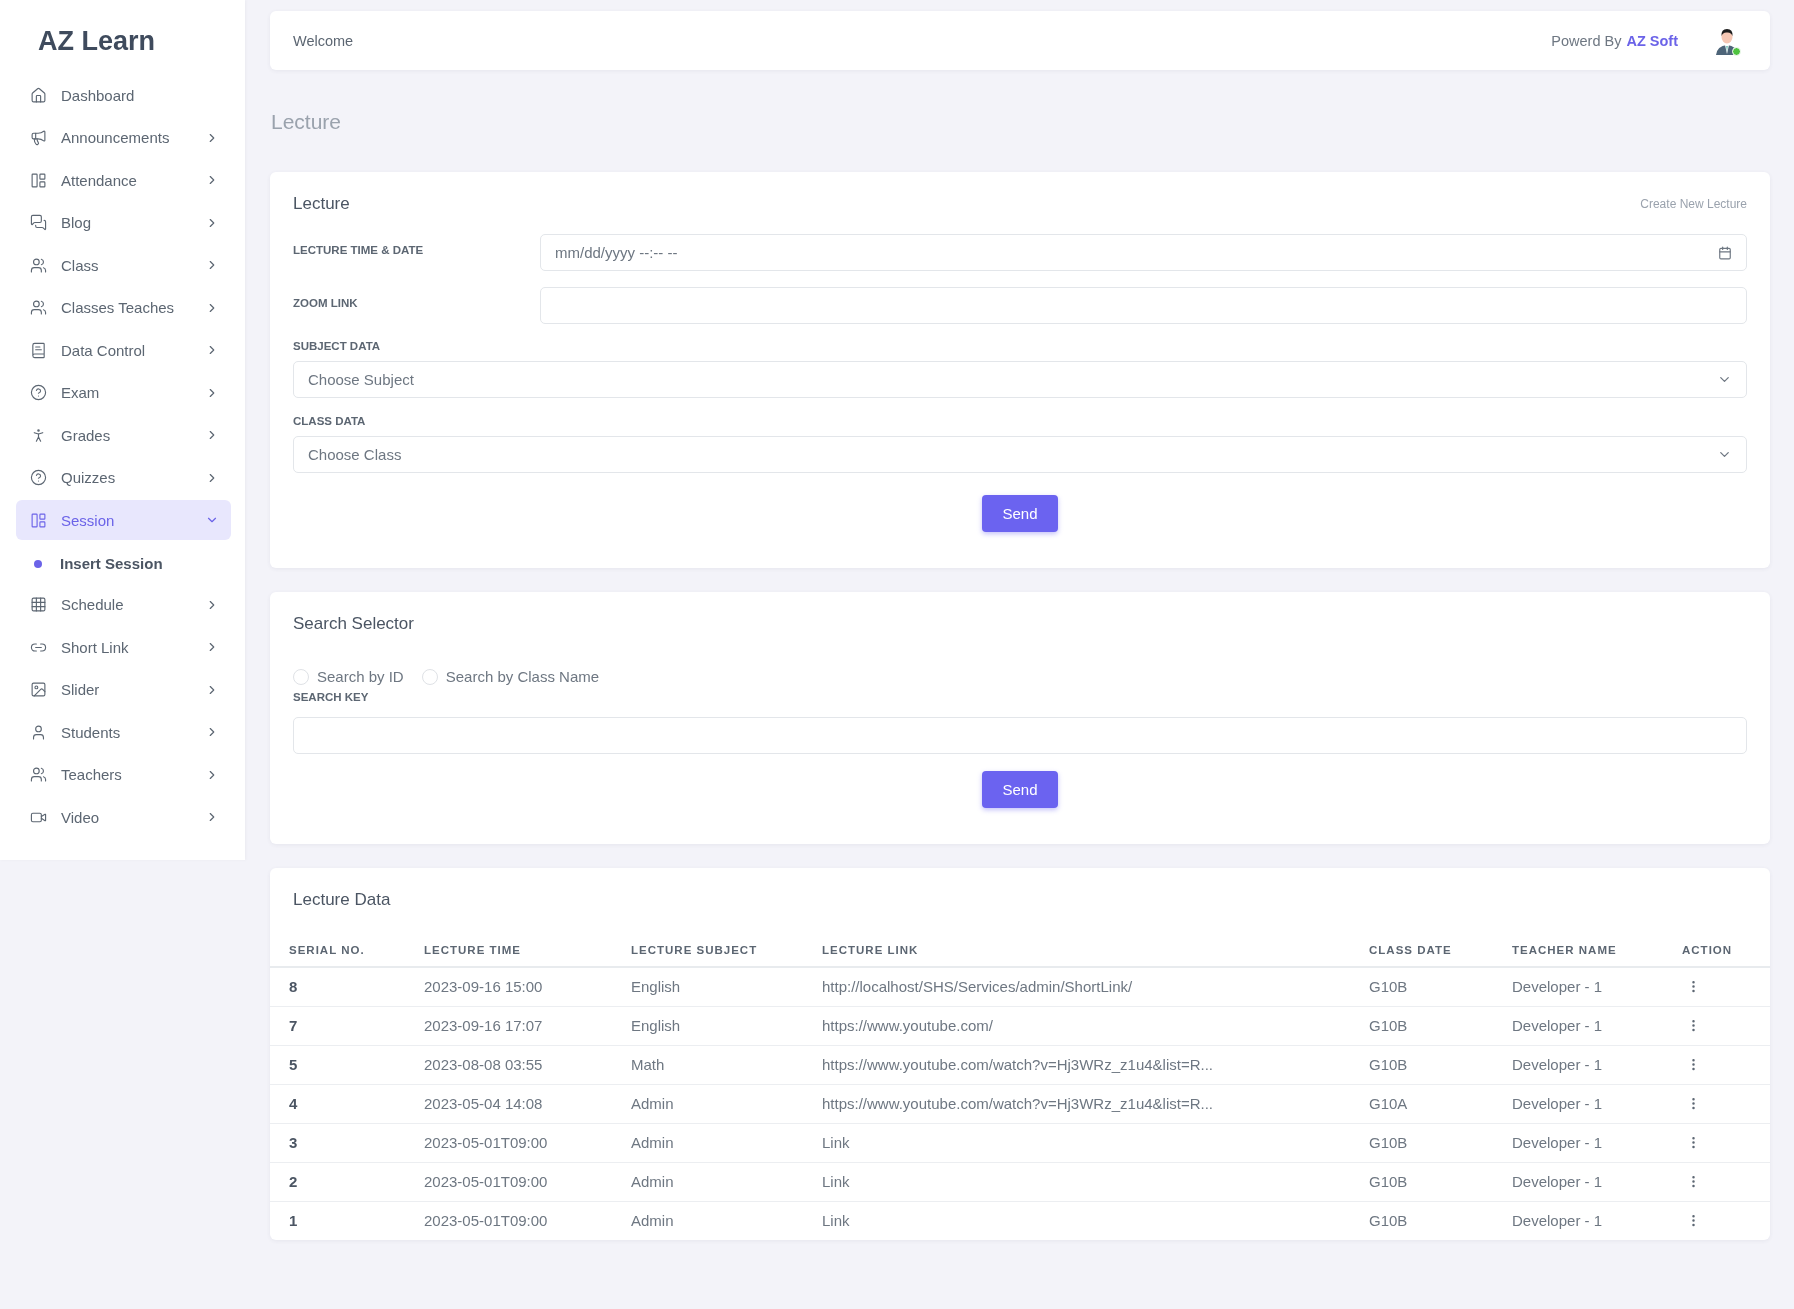 Image resolution: width=1794 pixels, height=1309 pixels. What do you see at coordinates (324, 40) in the screenshot?
I see `welcome-text: Welcome` at bounding box center [324, 40].